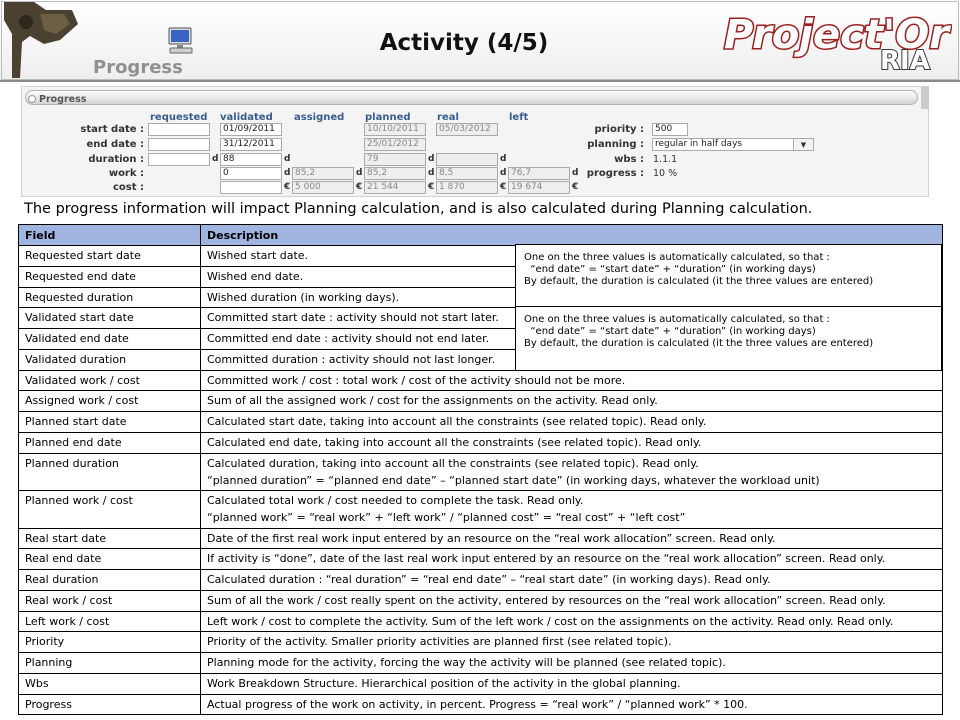  Describe the element at coordinates (251, 129) in the screenshot. I see `validated-start-input: 01/09/2011` at that location.